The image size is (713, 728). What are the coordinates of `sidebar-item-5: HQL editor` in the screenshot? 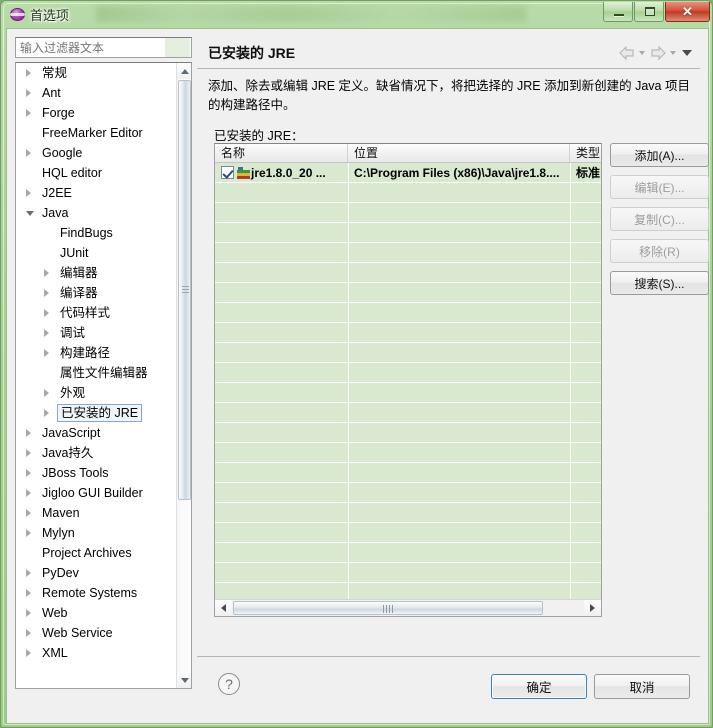 It's located at (96, 173).